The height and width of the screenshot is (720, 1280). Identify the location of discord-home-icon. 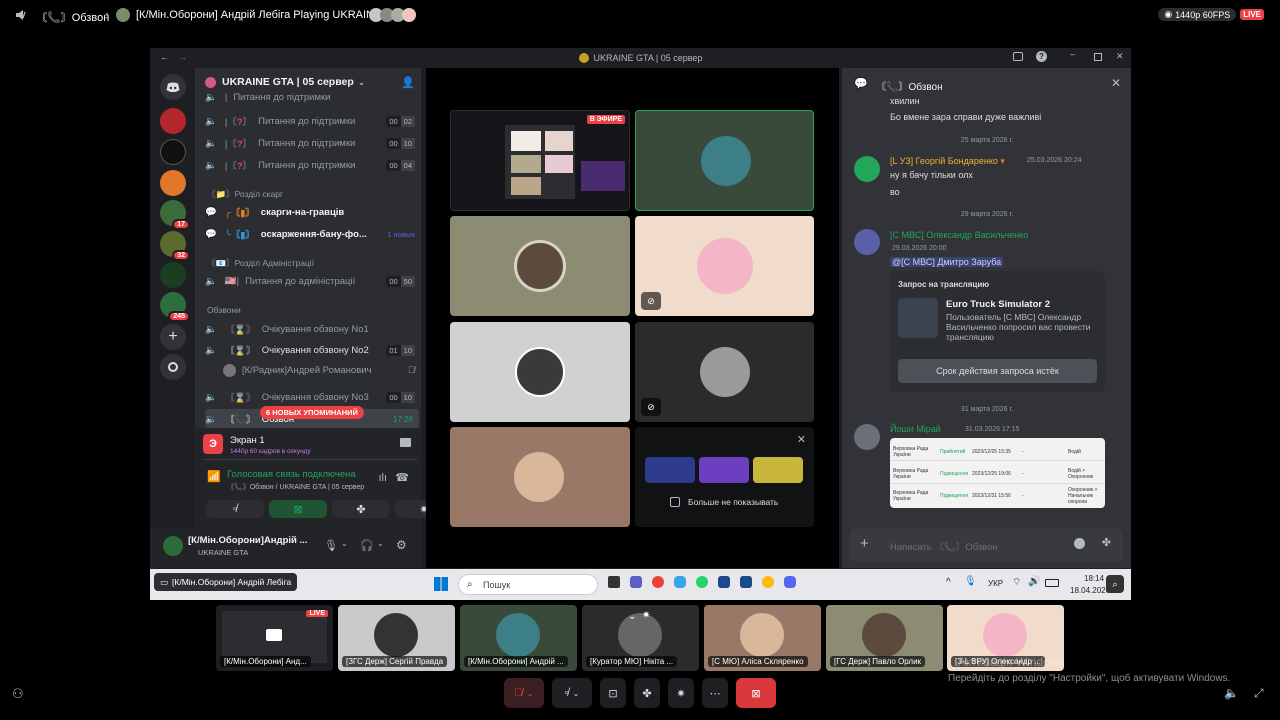
(173, 87).